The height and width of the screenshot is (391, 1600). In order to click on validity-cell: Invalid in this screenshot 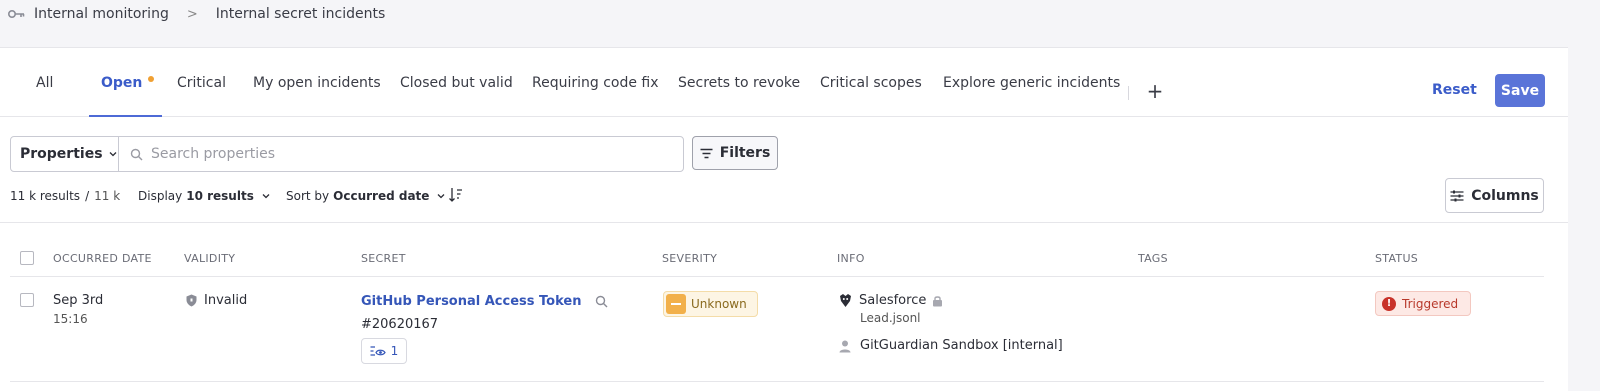, I will do `click(216, 300)`.